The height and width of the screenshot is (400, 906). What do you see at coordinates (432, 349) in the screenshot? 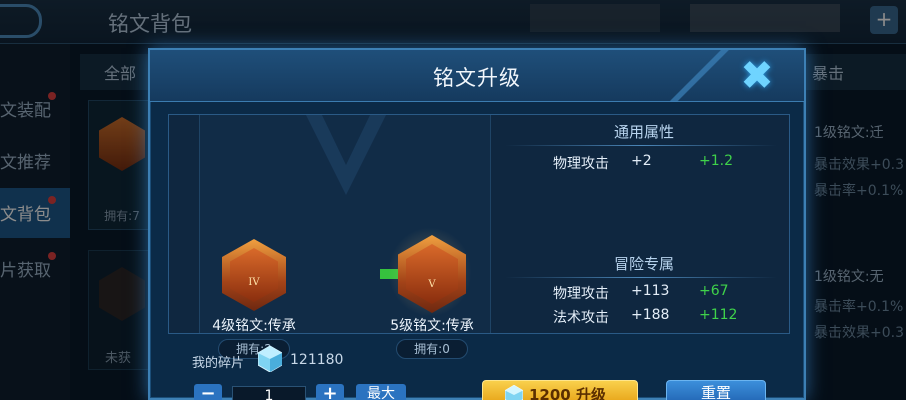
I see `next-rune-owned: 拥有:0` at bounding box center [432, 349].